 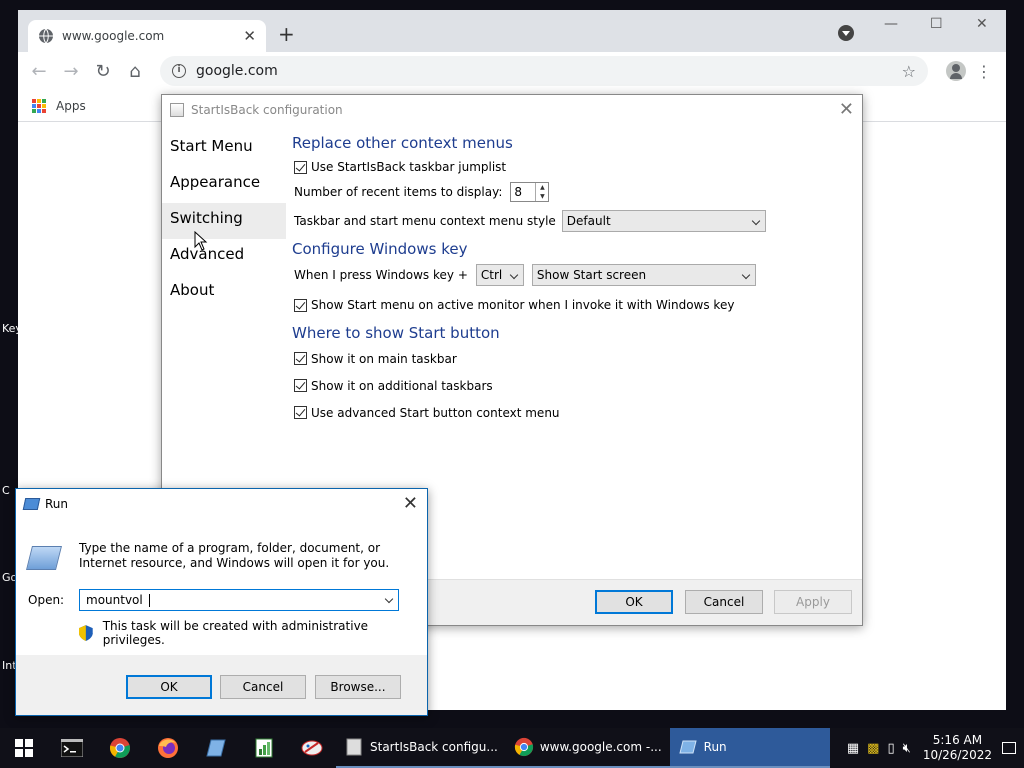 I want to click on run-cancel-button: Cancel, so click(x=263, y=687).